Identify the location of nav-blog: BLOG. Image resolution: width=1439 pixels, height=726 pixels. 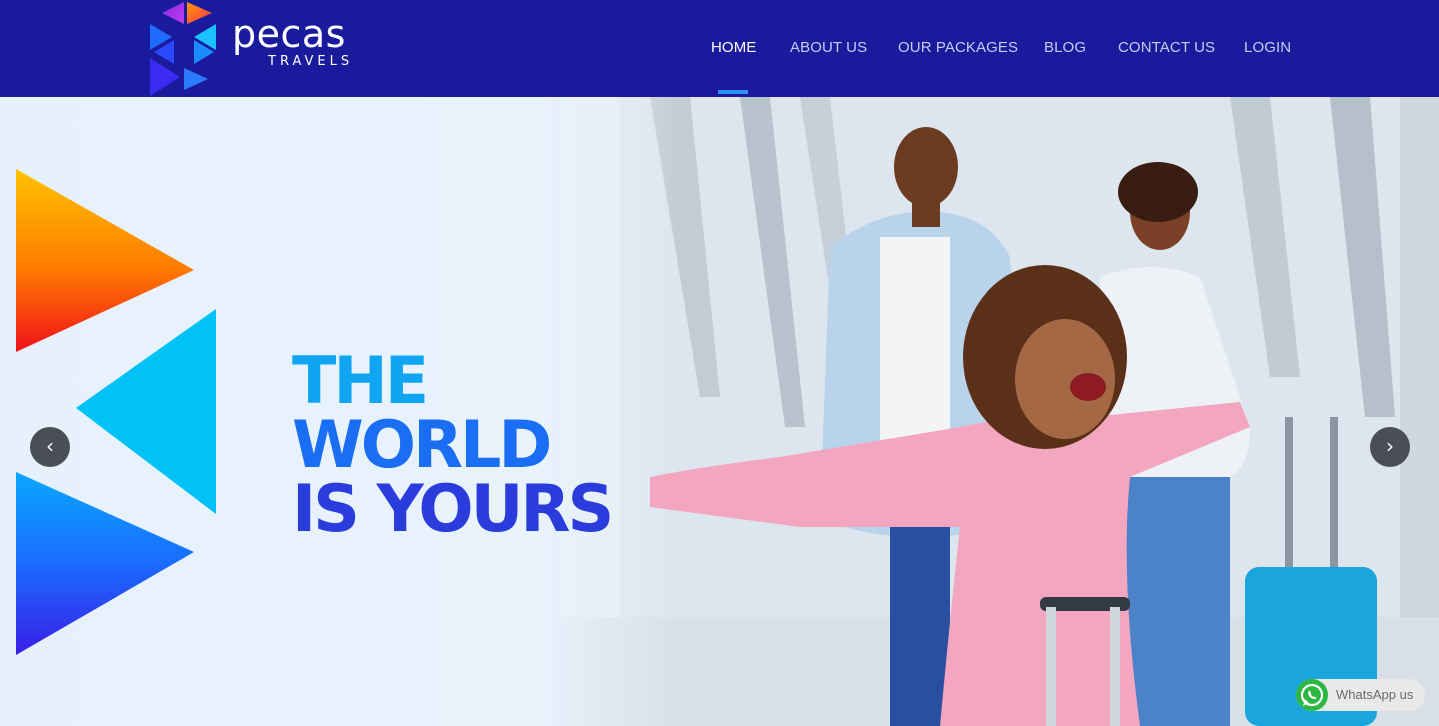
(1065, 48).